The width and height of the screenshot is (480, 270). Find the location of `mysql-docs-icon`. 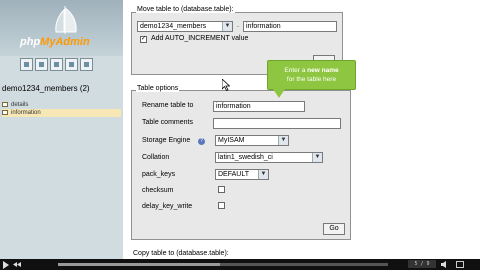

mysql-docs-icon is located at coordinates (86, 64).